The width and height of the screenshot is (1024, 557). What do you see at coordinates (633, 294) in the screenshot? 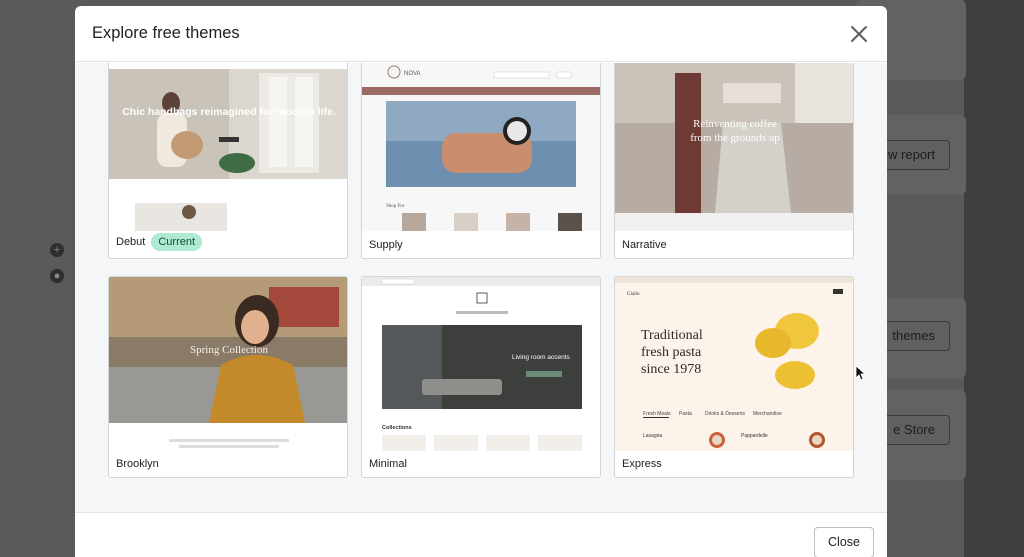
I see `express-brand: Giallo` at bounding box center [633, 294].